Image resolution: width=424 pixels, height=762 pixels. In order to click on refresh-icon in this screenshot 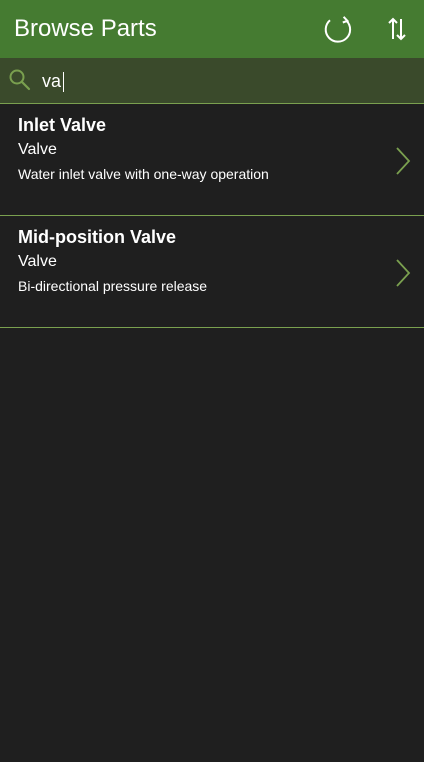, I will do `click(338, 29)`.